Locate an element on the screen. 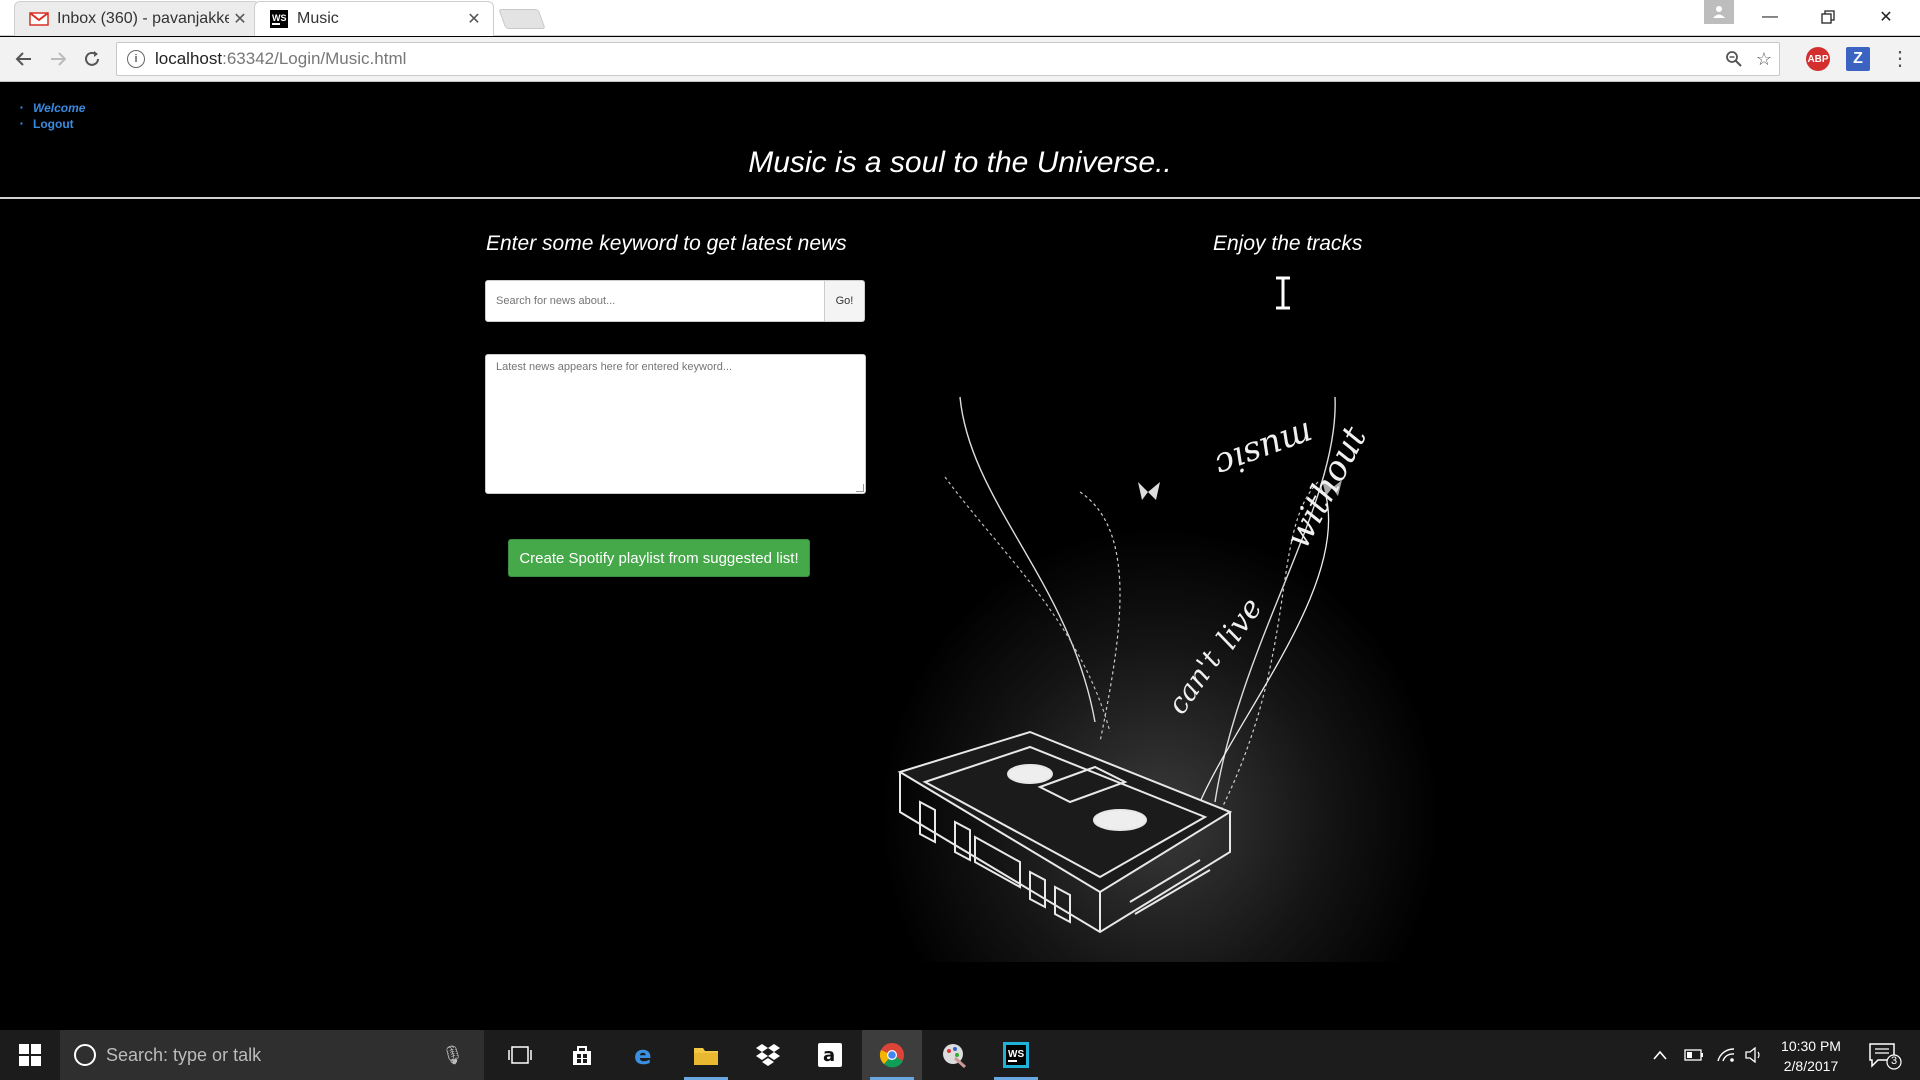 The image size is (1920, 1080). address-bar: i localhost:63342/Login/Music.html ☆ is located at coordinates (948, 59).